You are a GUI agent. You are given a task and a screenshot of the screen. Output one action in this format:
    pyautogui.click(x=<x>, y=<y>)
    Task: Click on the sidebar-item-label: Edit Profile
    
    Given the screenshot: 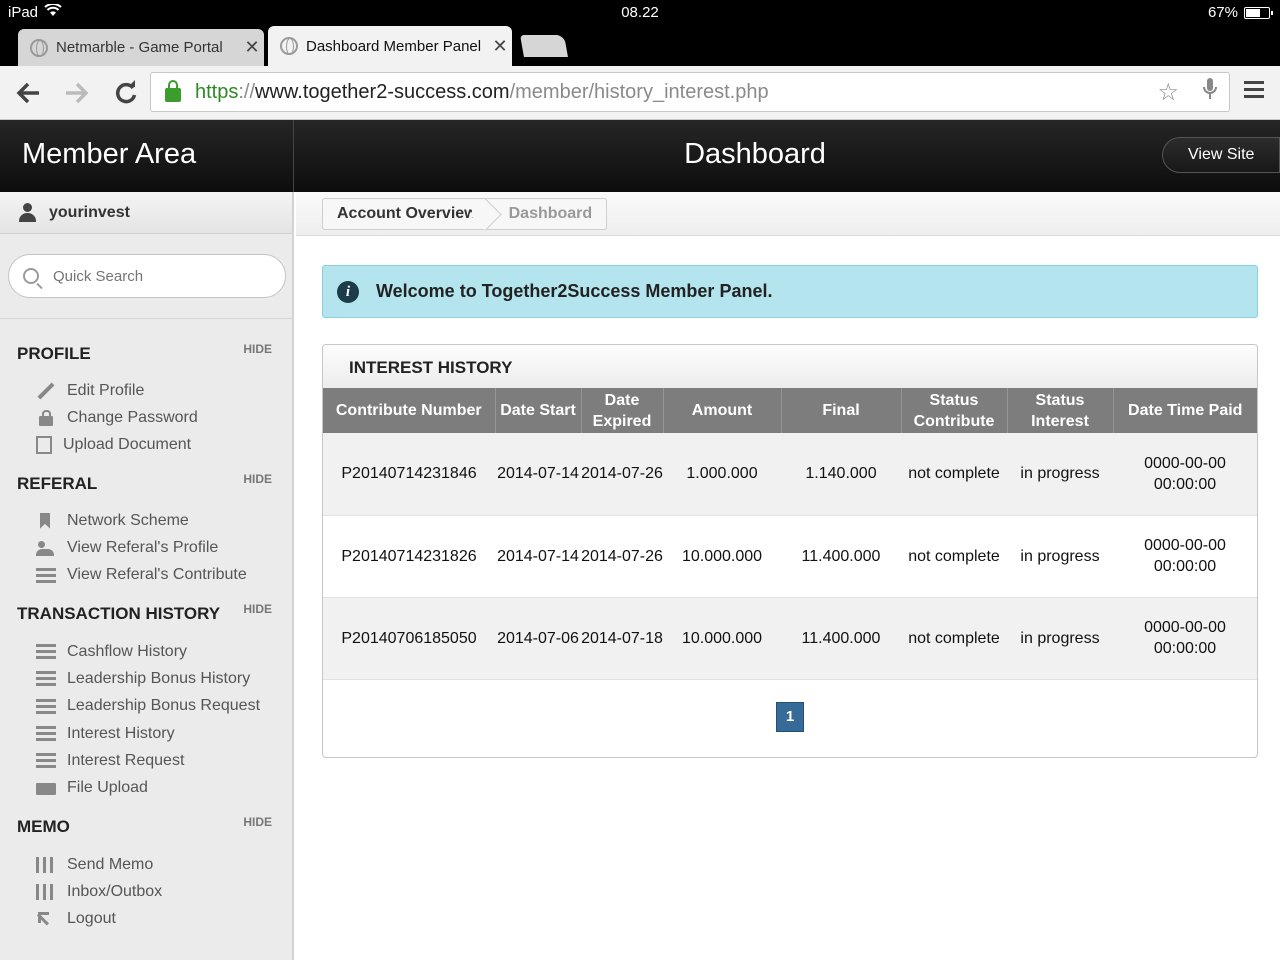 What is the action you would take?
    pyautogui.click(x=106, y=390)
    